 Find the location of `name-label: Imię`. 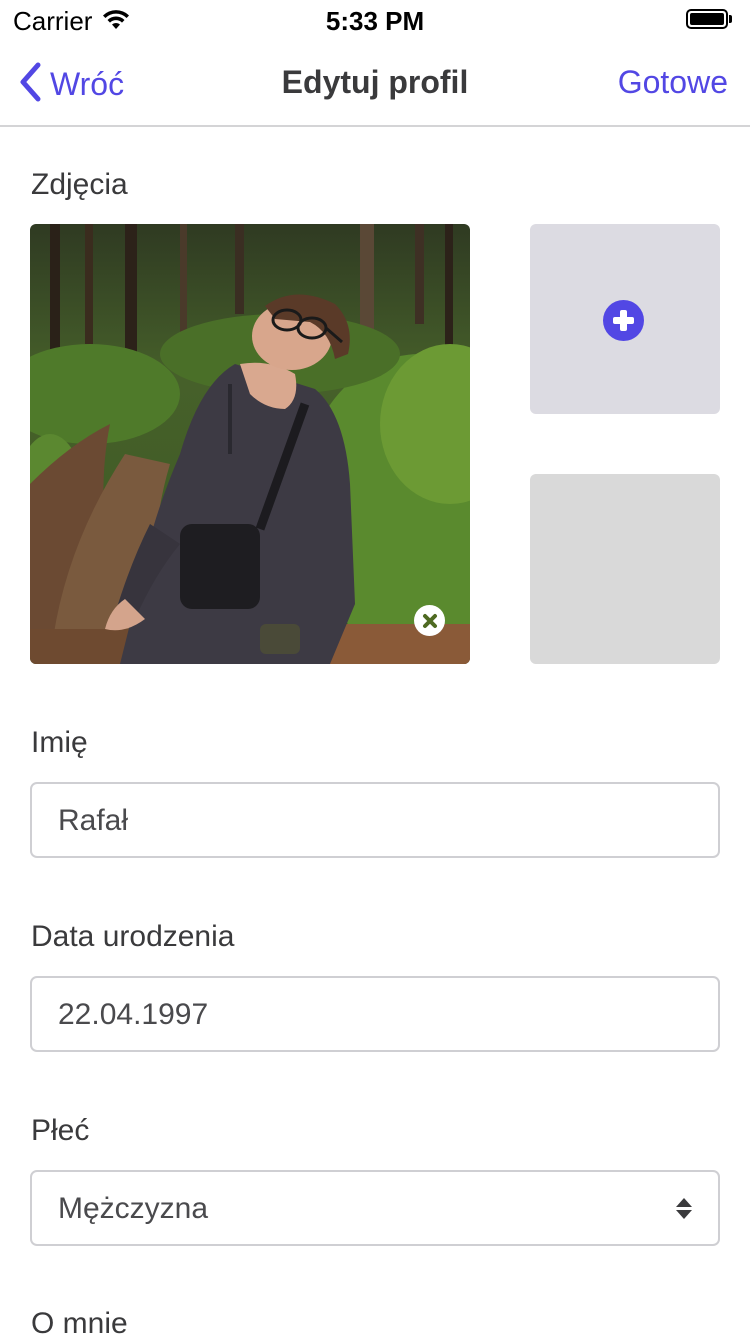

name-label: Imię is located at coordinates (59, 742).